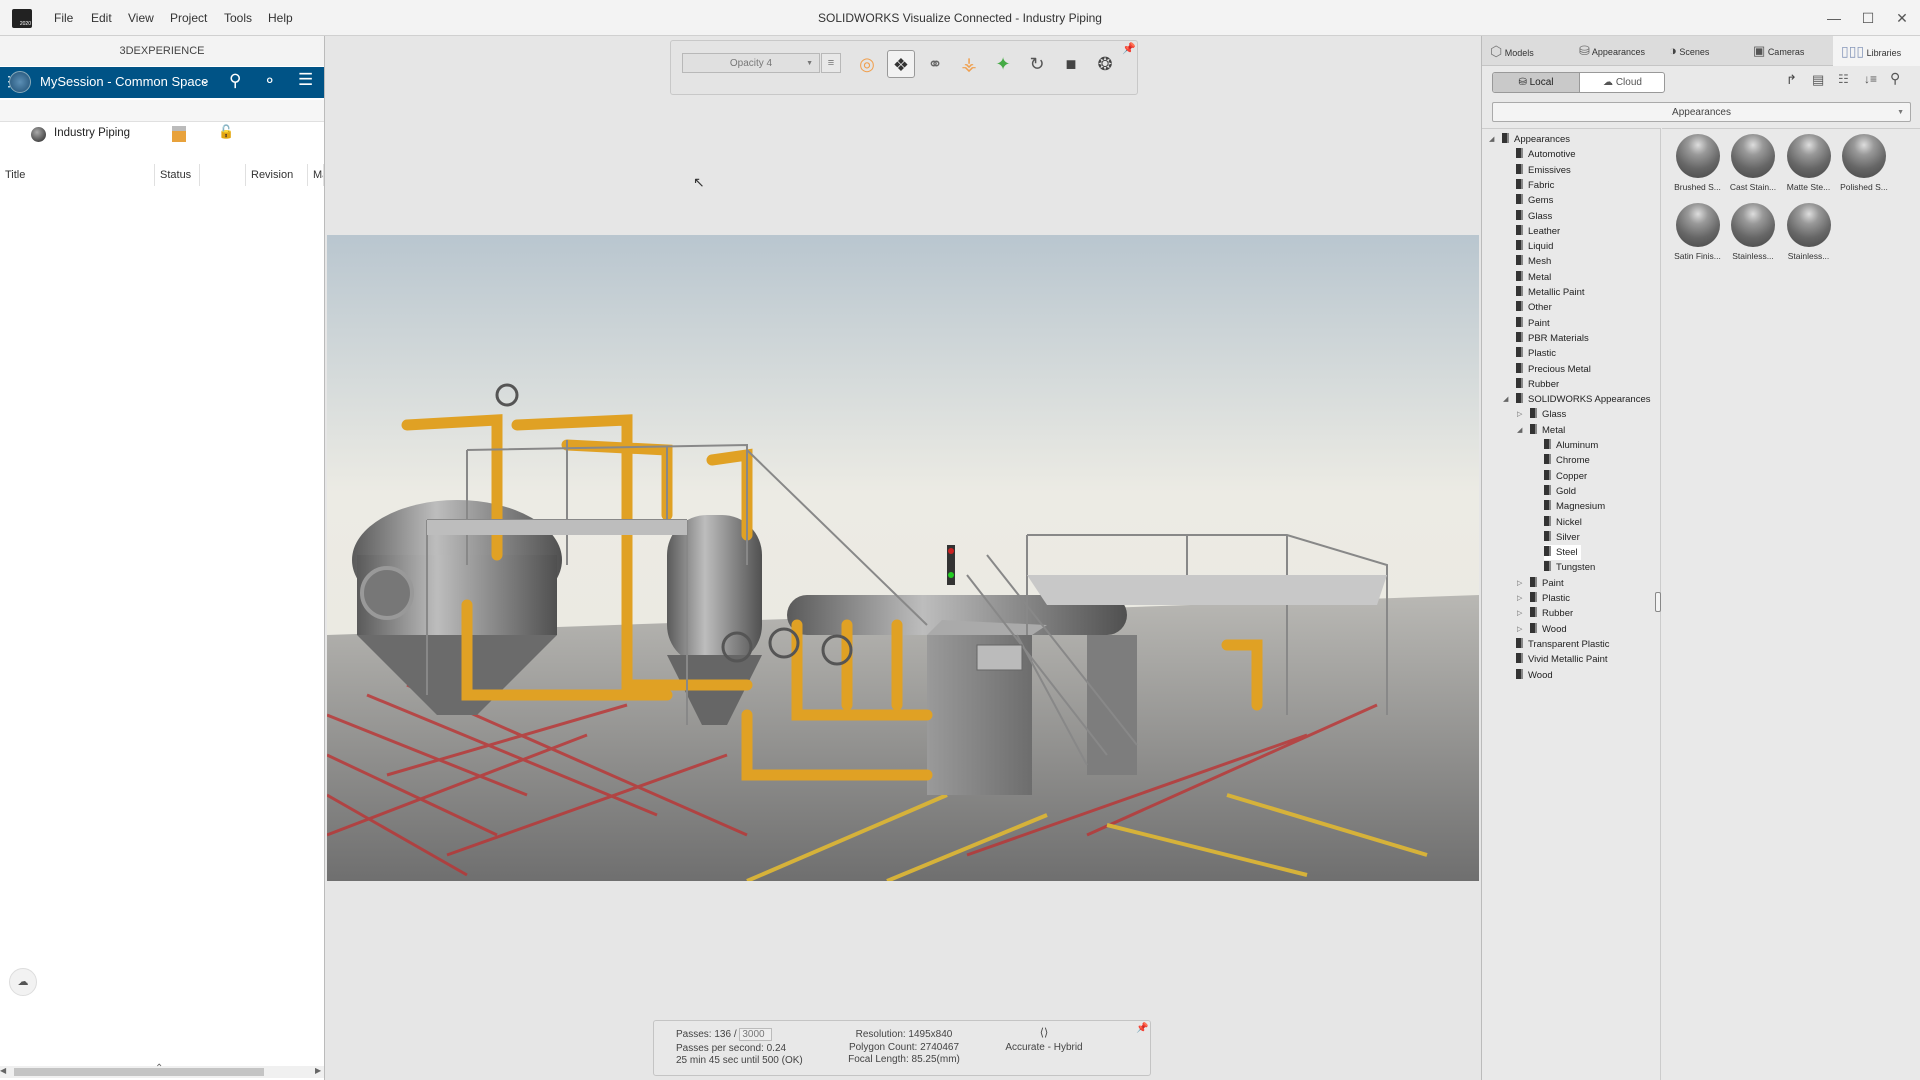 Image resolution: width=1920 pixels, height=1080 pixels. I want to click on tree-item: Steel, so click(1562, 553).